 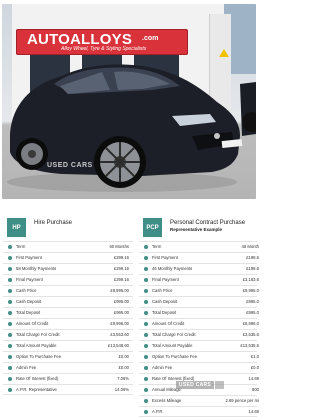 I want to click on table-row: Total Charge For Credit £3,553.60, so click(x=68, y=334).